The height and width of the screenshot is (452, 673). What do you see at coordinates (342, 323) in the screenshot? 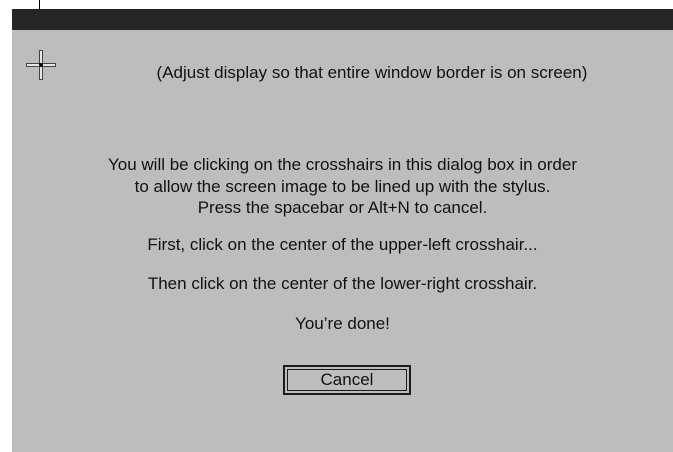
I see `done-text: You’re done!` at bounding box center [342, 323].